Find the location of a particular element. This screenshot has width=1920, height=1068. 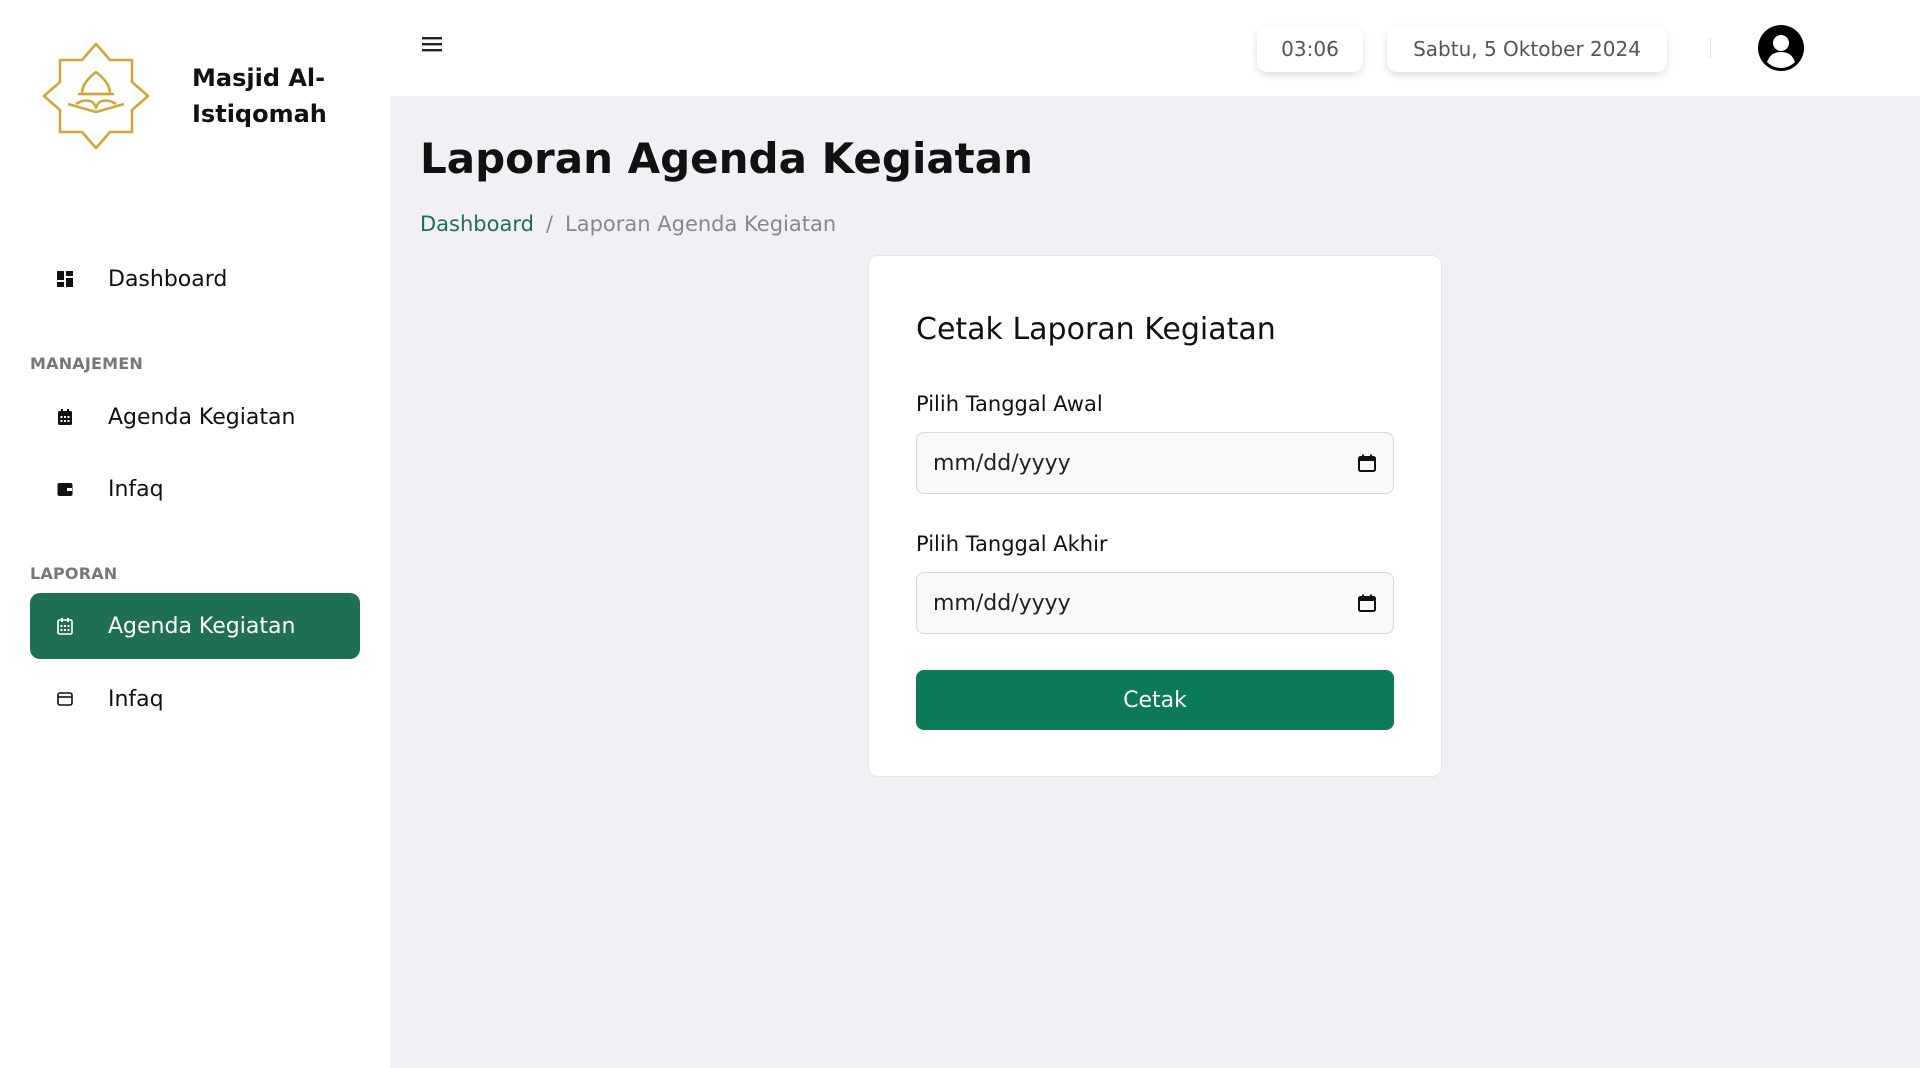

start-date-input: mm/dd/yyyy is located at coordinates (1155, 463).